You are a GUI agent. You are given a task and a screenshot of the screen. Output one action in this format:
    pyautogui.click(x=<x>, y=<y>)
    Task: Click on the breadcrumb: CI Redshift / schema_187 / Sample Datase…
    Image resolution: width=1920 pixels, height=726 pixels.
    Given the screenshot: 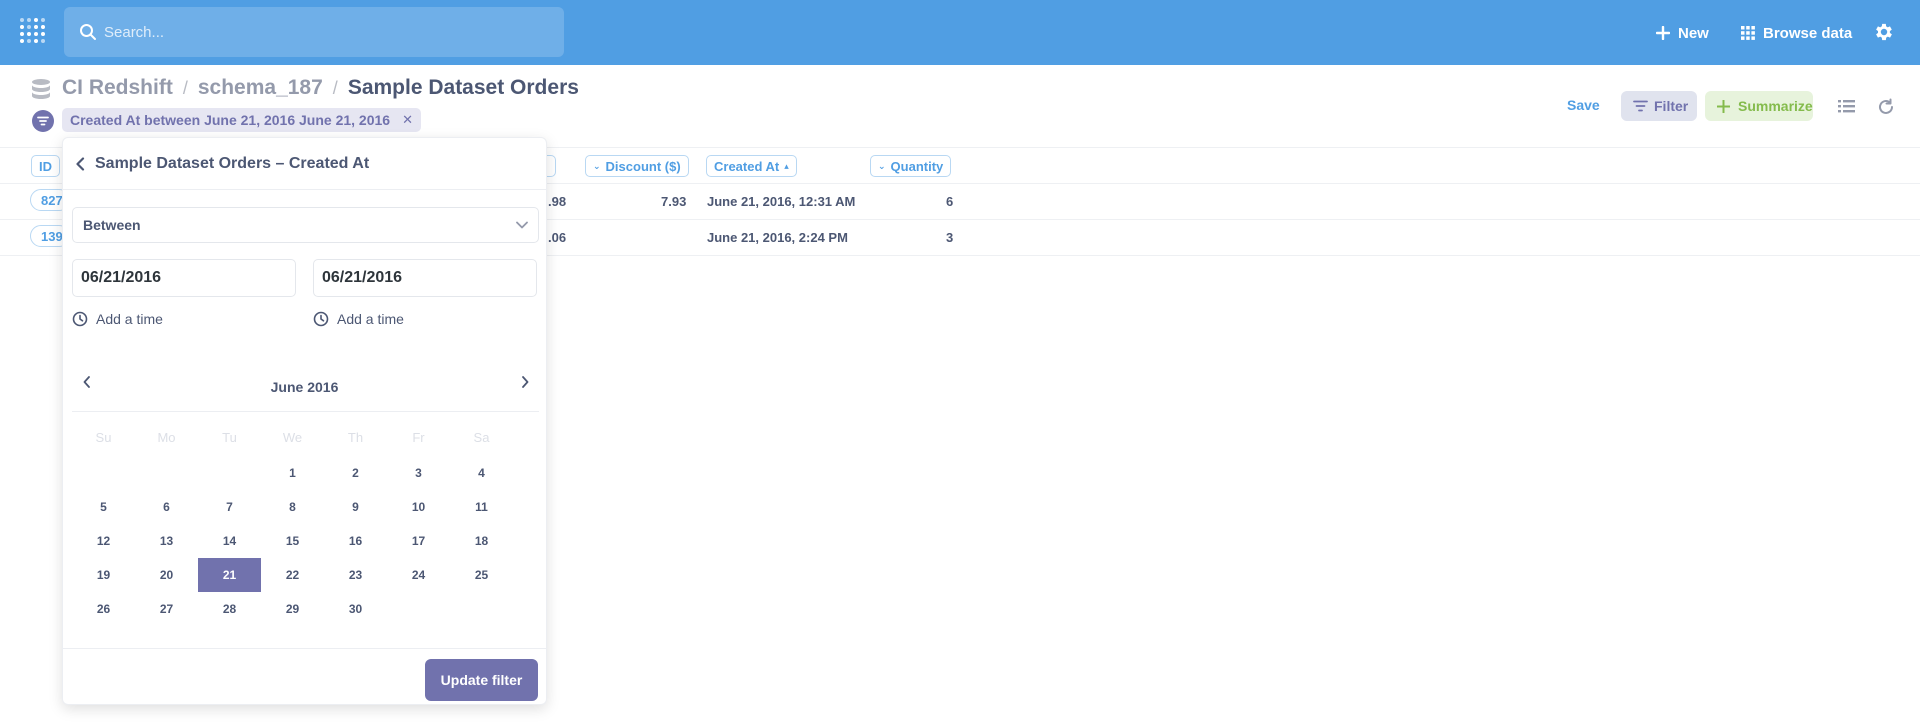 What is the action you would take?
    pyautogui.click(x=320, y=88)
    